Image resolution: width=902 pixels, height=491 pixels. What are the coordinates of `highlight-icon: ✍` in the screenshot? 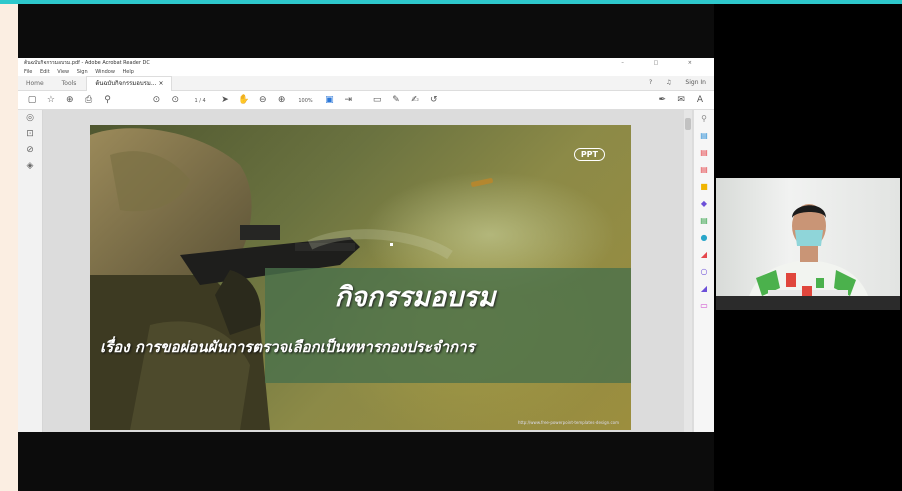 It's located at (415, 100).